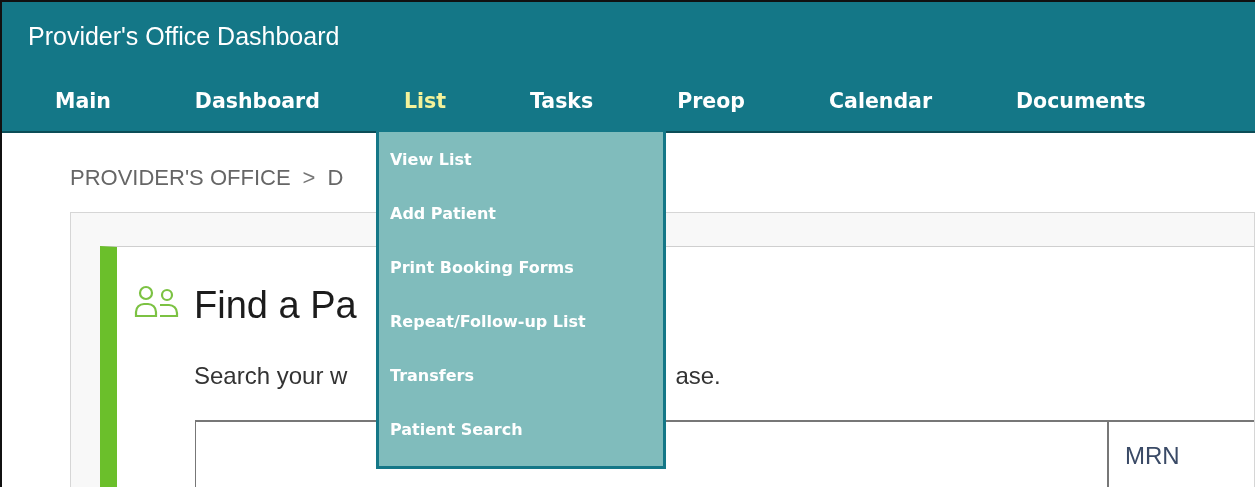  Describe the element at coordinates (698, 376) in the screenshot. I see `panel-subtitle: ase.` at that location.